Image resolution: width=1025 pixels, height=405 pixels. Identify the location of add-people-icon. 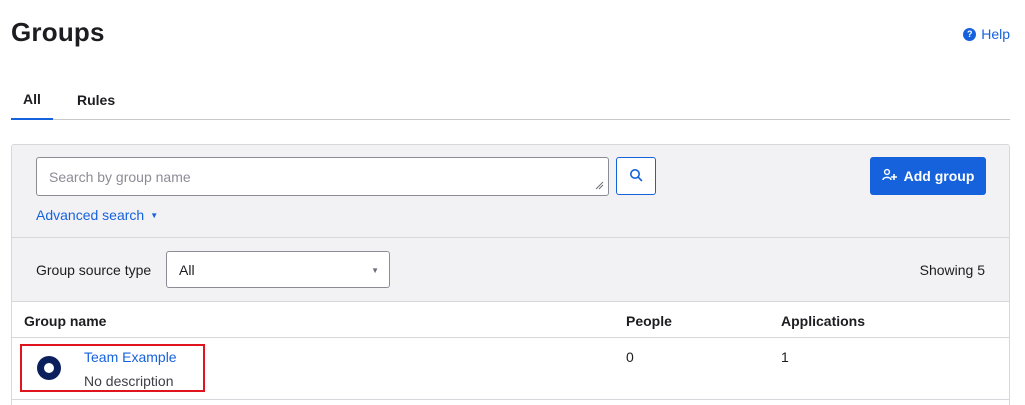
(889, 176).